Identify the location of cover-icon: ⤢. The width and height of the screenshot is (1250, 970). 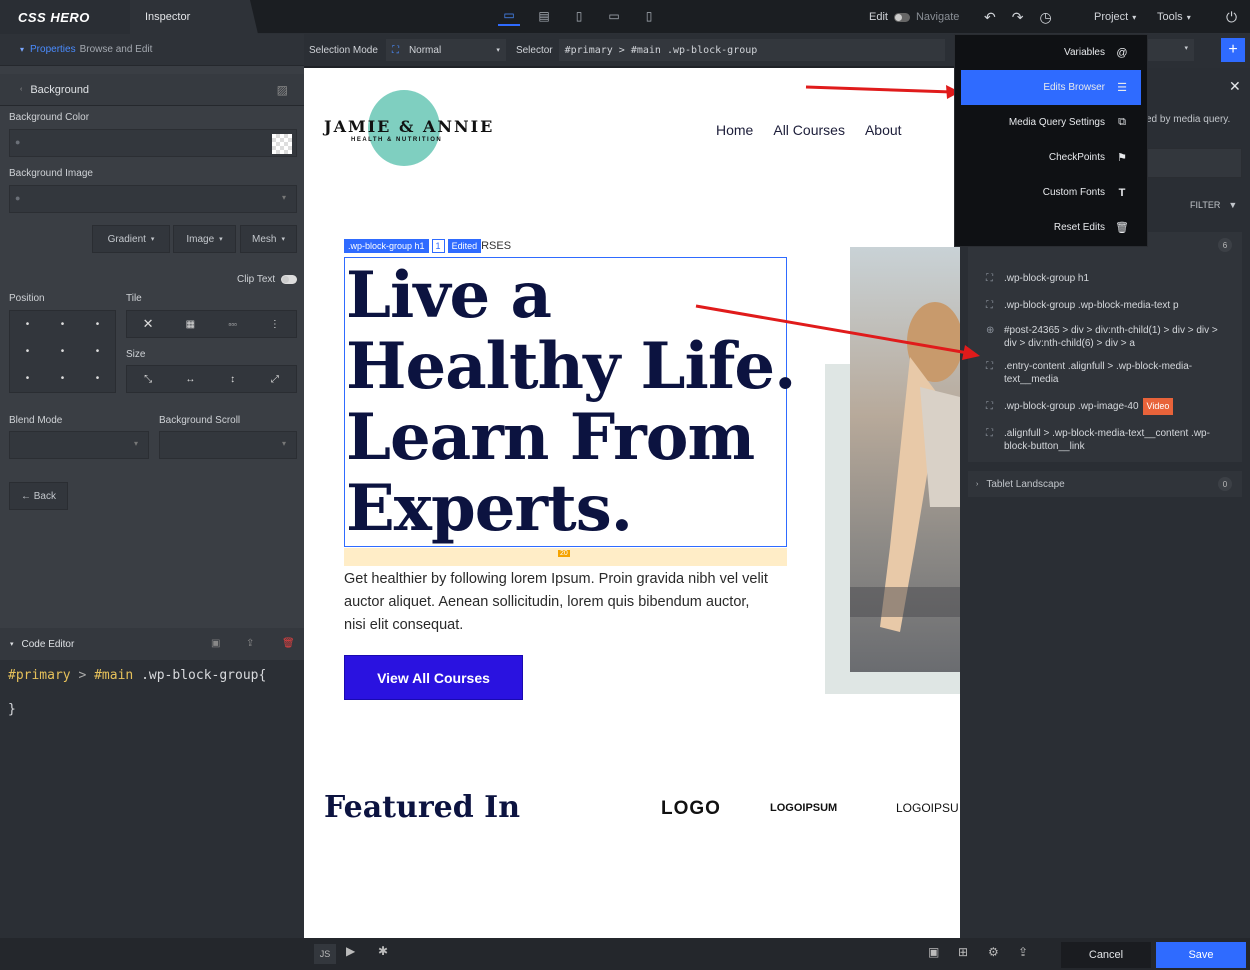
(275, 379).